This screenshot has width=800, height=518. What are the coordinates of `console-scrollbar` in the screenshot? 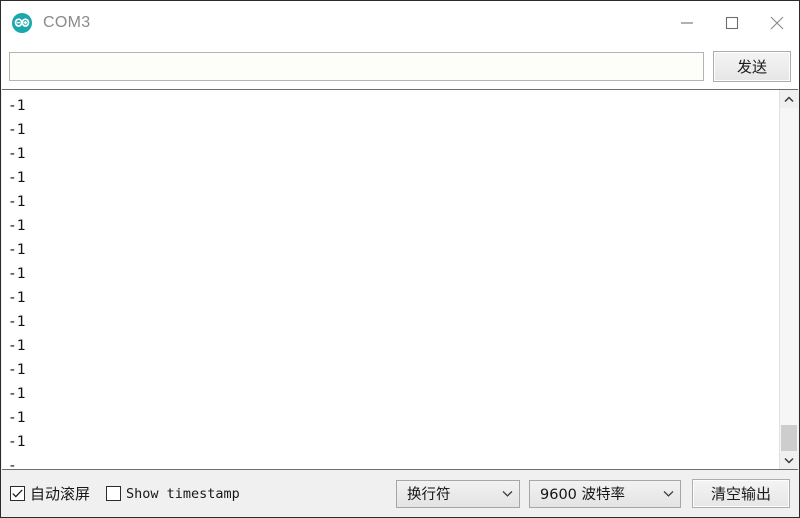 It's located at (788, 279).